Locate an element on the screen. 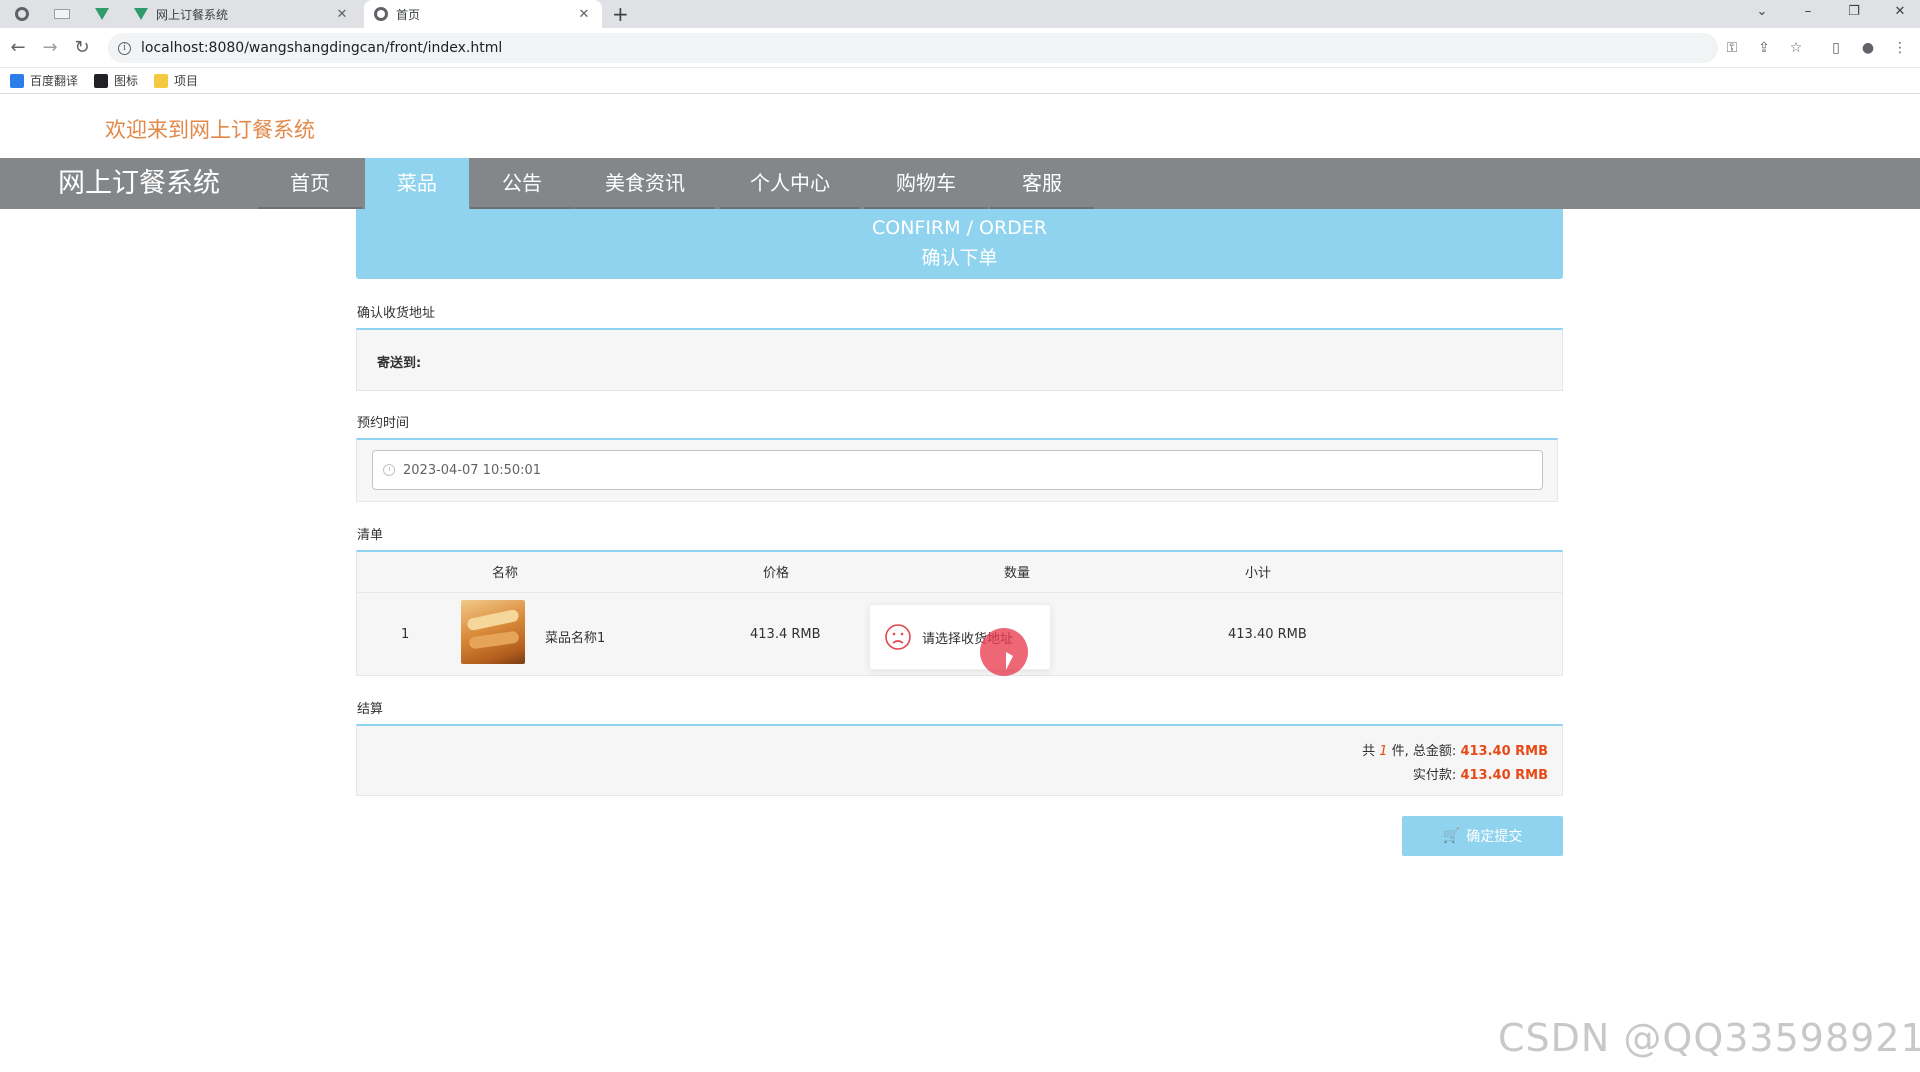 Image resolution: width=1920 pixels, height=1072 pixels. new-tab-button: + is located at coordinates (620, 14).